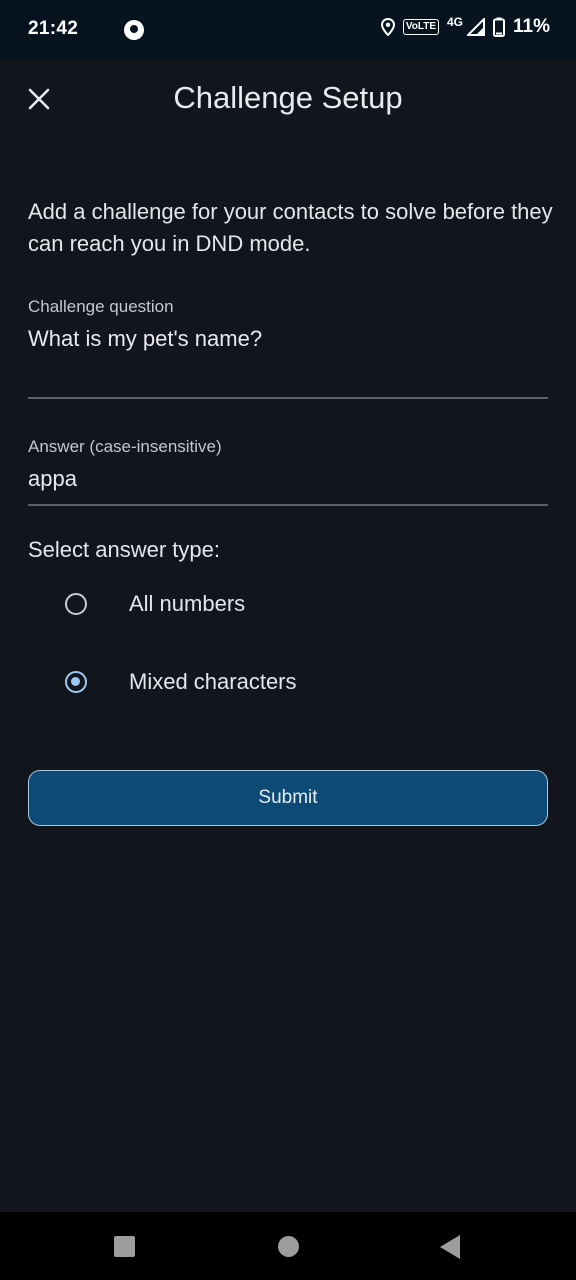  I want to click on answer-type-label: Select answer type:, so click(124, 549).